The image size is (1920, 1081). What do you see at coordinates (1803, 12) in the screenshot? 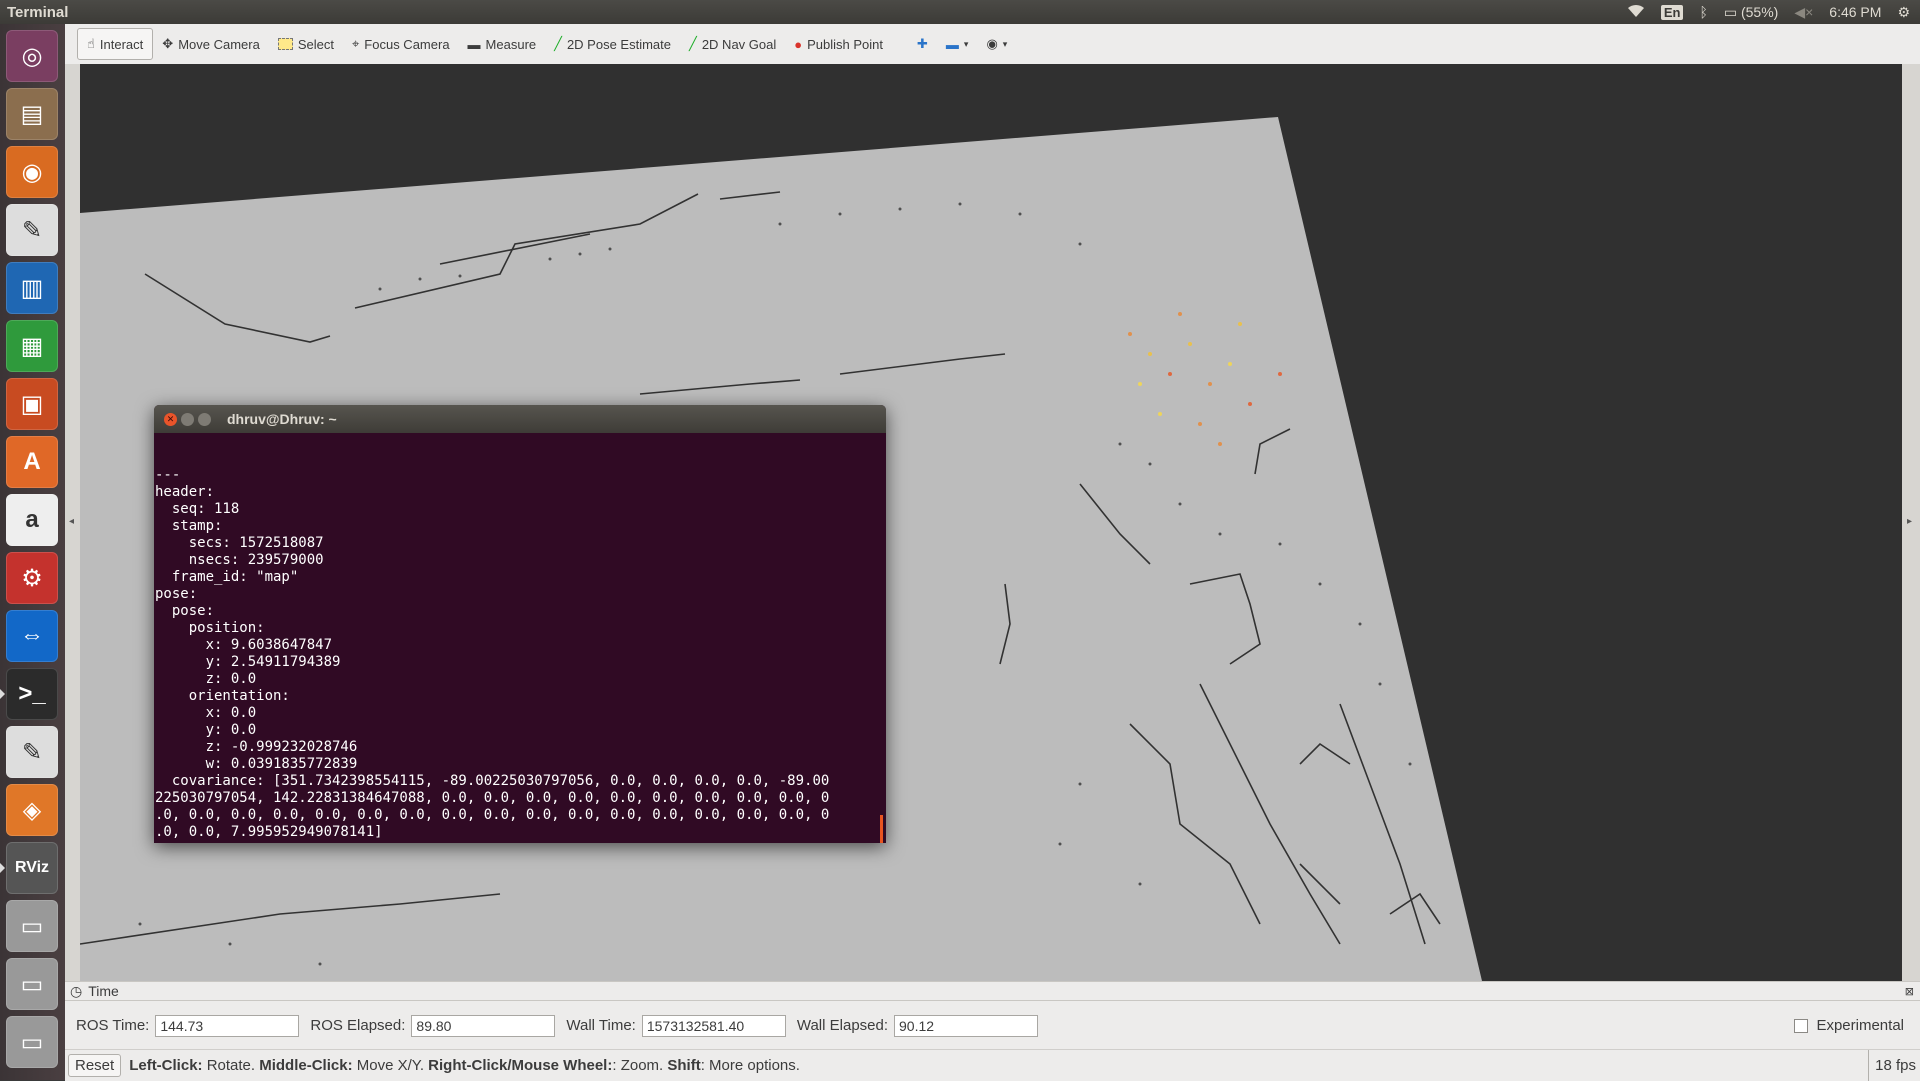
I see `volume-muted-icon: ◀×` at bounding box center [1803, 12].